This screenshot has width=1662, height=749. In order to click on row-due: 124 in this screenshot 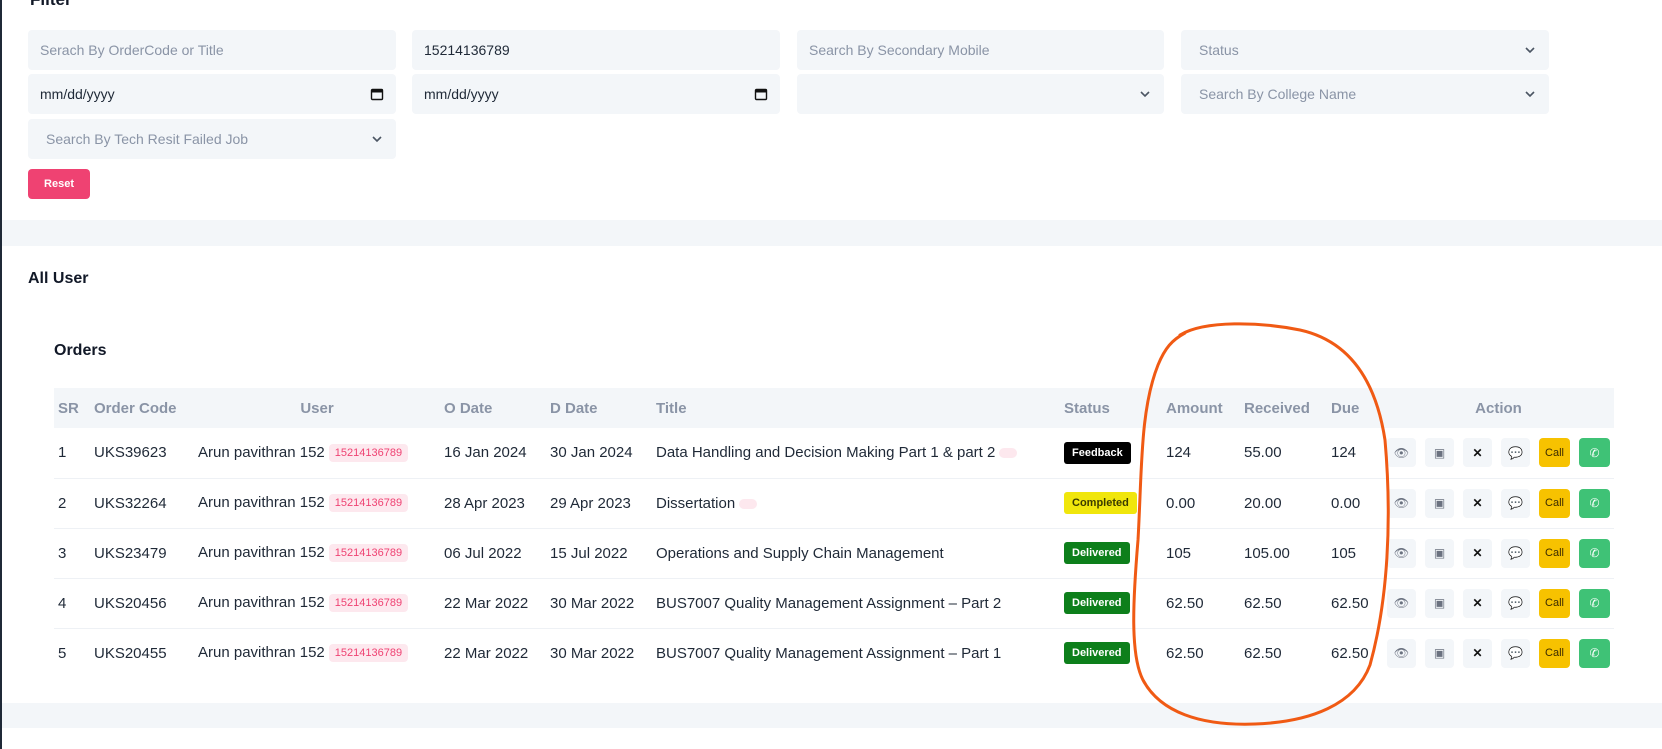, I will do `click(1344, 453)`.